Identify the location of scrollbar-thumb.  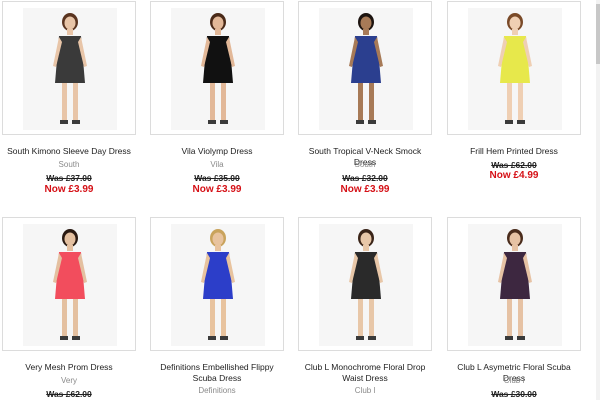
(598, 34).